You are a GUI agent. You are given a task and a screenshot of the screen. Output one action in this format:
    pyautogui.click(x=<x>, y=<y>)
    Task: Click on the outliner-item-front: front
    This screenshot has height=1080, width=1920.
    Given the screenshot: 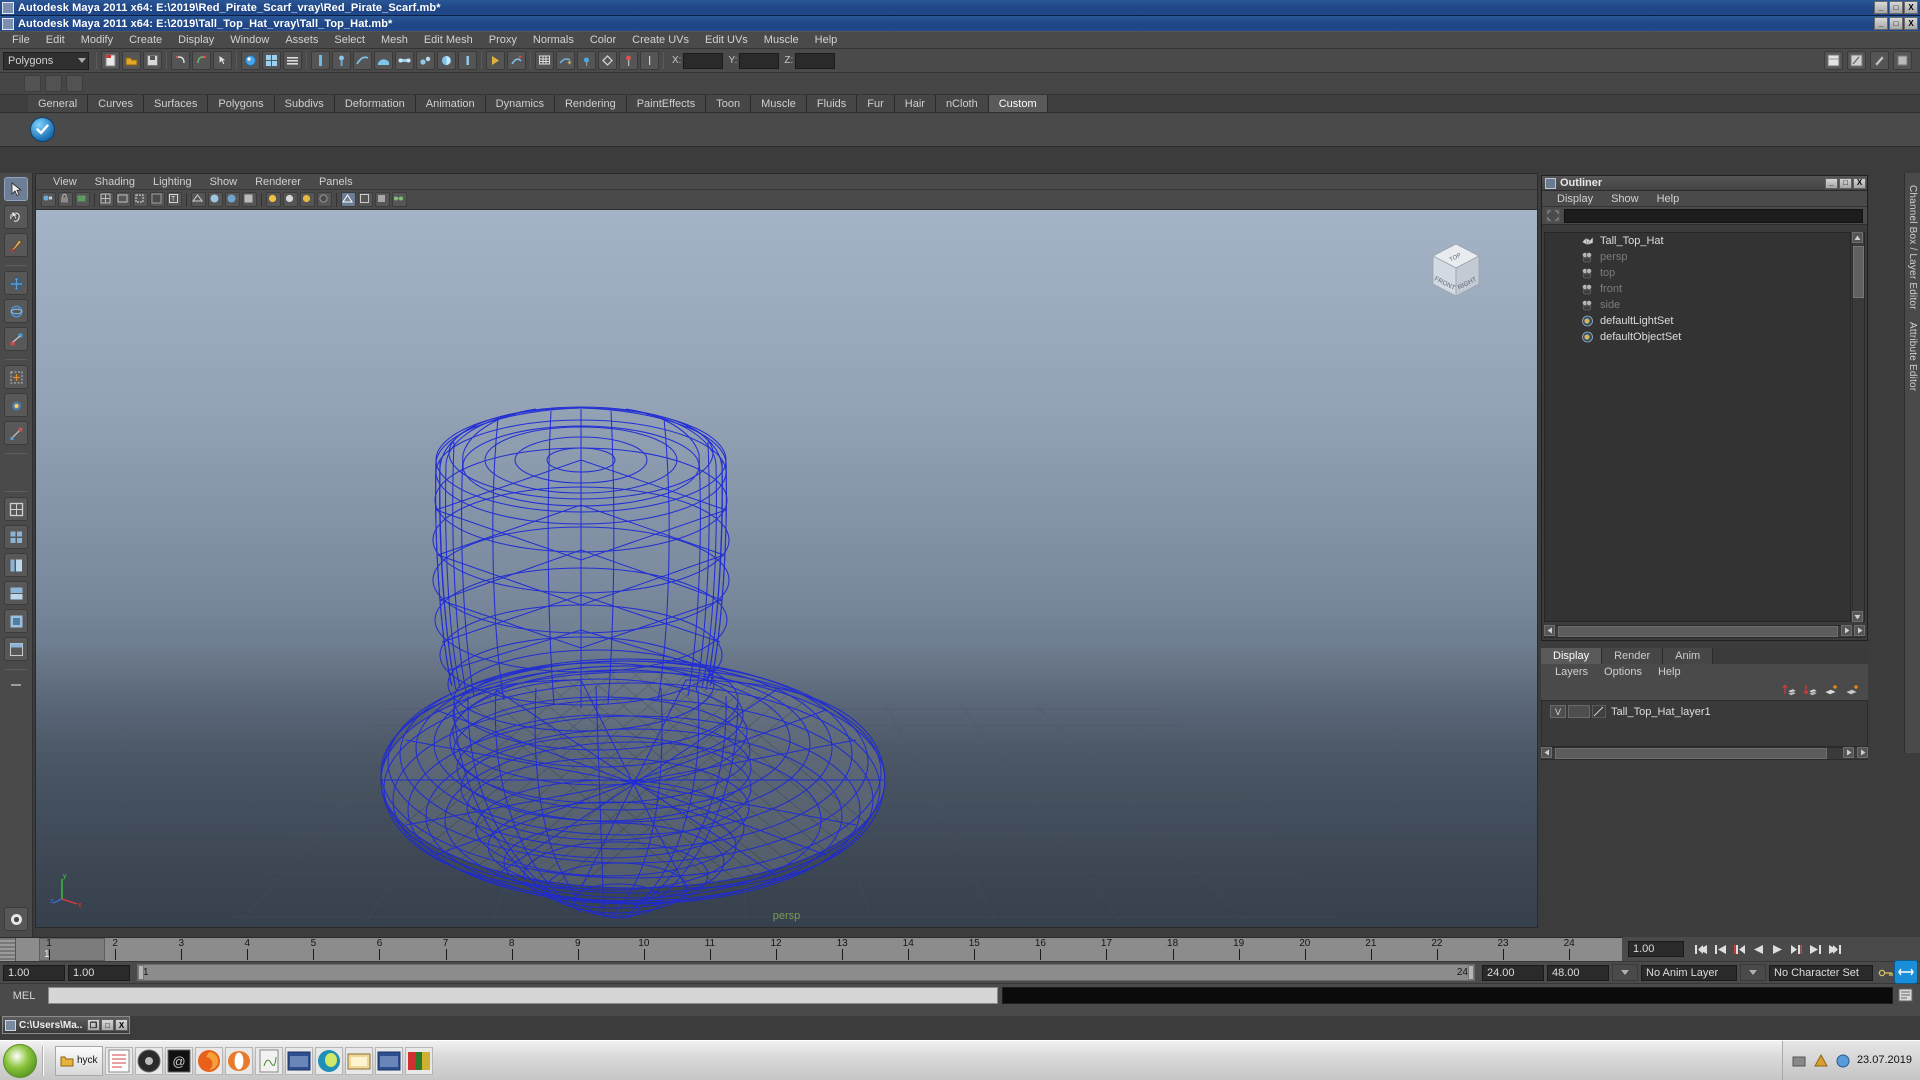 What is the action you would take?
    pyautogui.click(x=1697, y=289)
    